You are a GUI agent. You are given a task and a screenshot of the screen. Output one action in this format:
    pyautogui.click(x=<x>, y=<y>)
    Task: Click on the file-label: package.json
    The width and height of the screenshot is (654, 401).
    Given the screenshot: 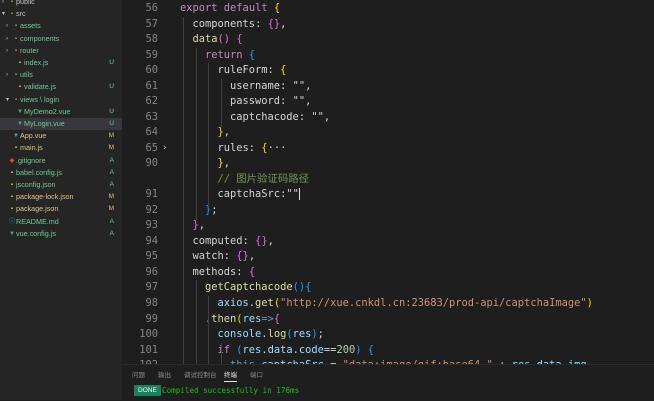 What is the action you would take?
    pyautogui.click(x=37, y=209)
    